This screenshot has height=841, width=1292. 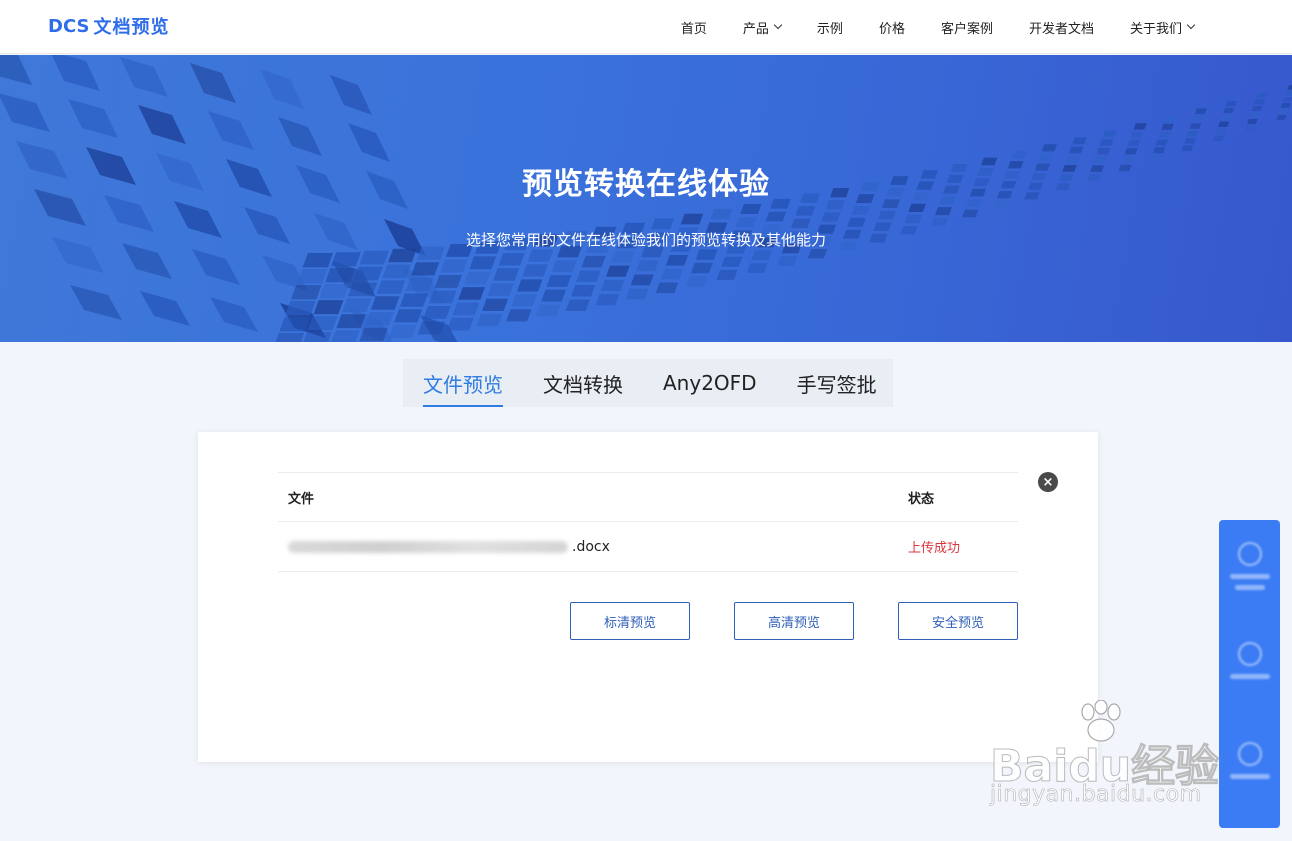 I want to click on preview-buttons: 标清预览 高清预览 安全预览, so click(x=794, y=621).